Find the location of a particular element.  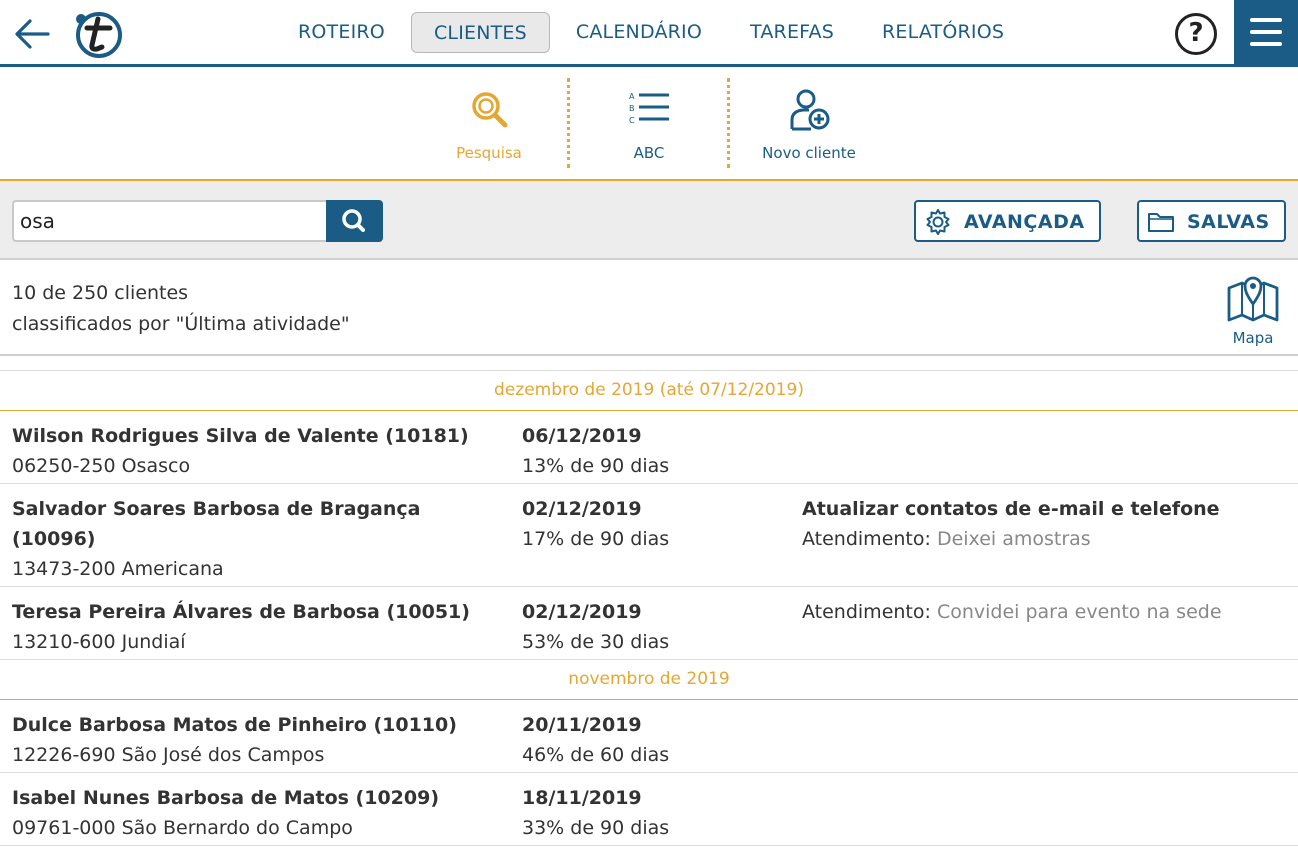

last-activity-date: 18/11/2019 is located at coordinates (582, 798).